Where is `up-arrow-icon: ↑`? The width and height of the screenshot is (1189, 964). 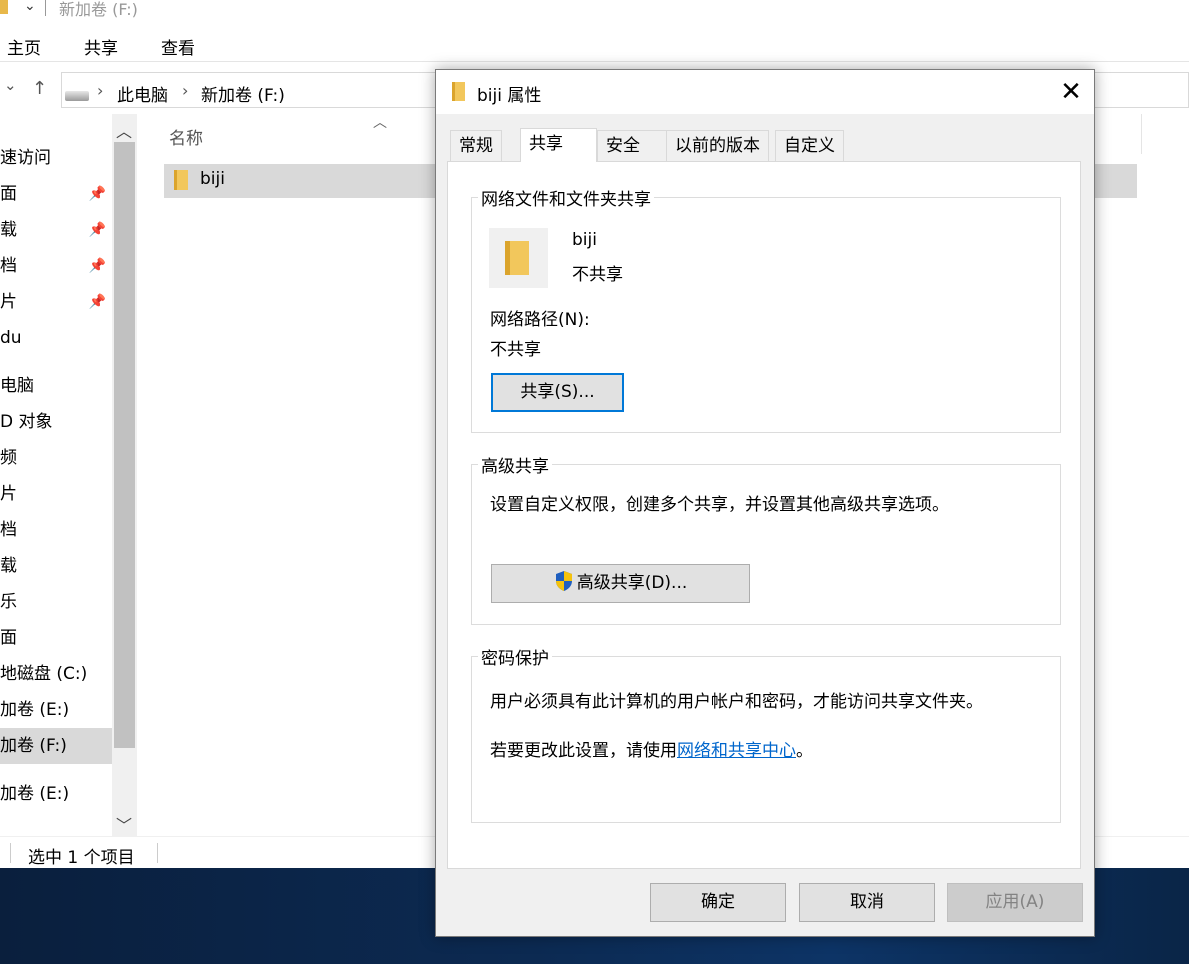
up-arrow-icon: ↑ is located at coordinates (39, 88).